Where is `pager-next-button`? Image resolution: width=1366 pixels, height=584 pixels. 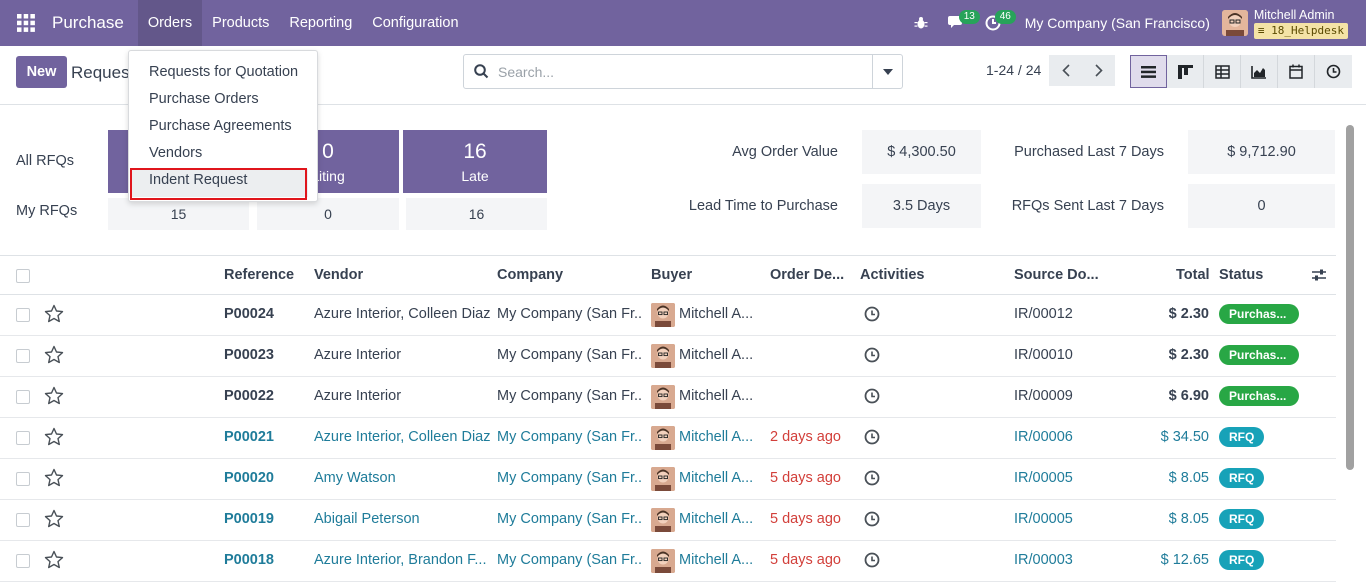
pager-next-button is located at coordinates (1098, 70).